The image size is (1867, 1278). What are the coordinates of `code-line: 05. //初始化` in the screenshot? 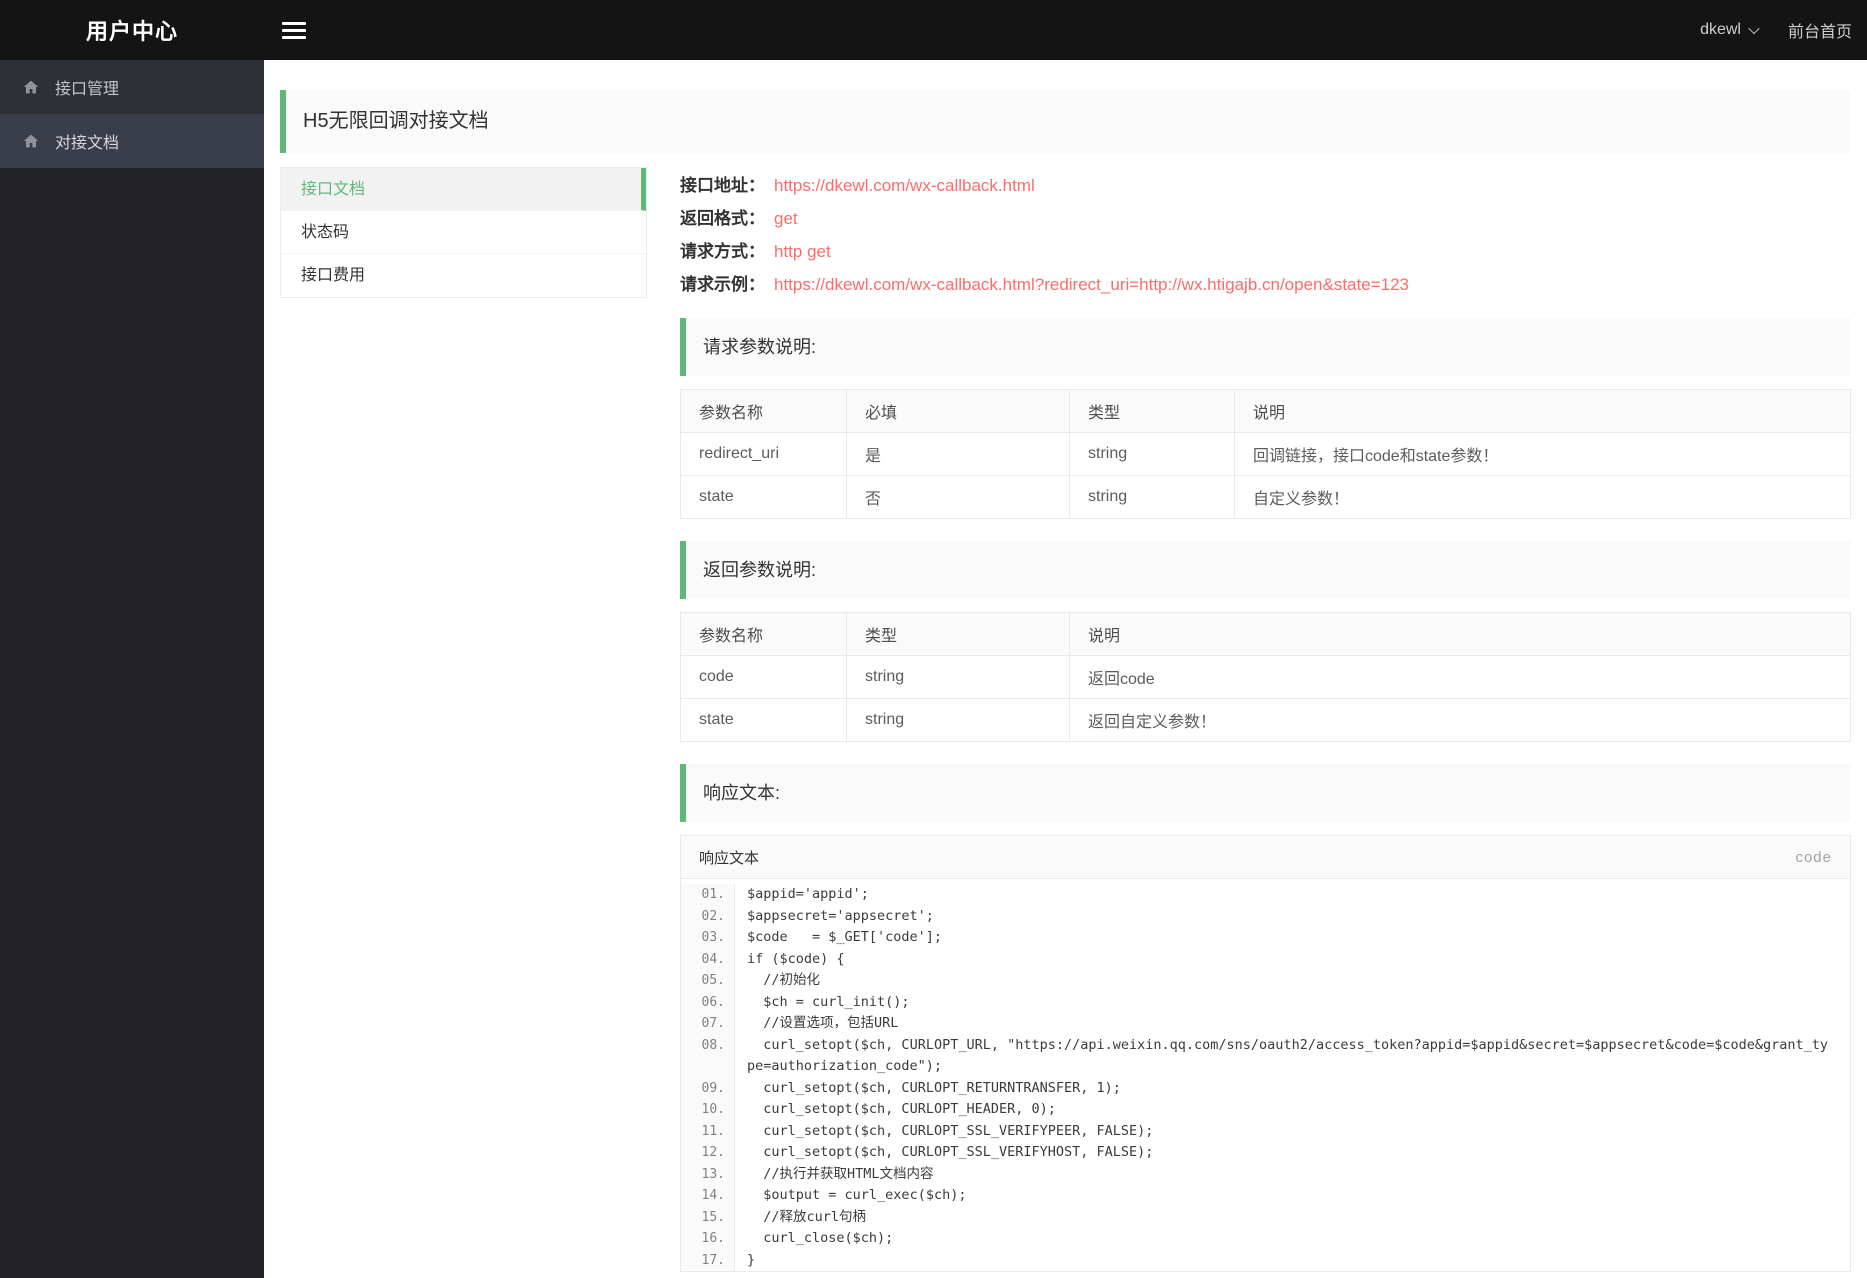 It's located at (1265, 981).